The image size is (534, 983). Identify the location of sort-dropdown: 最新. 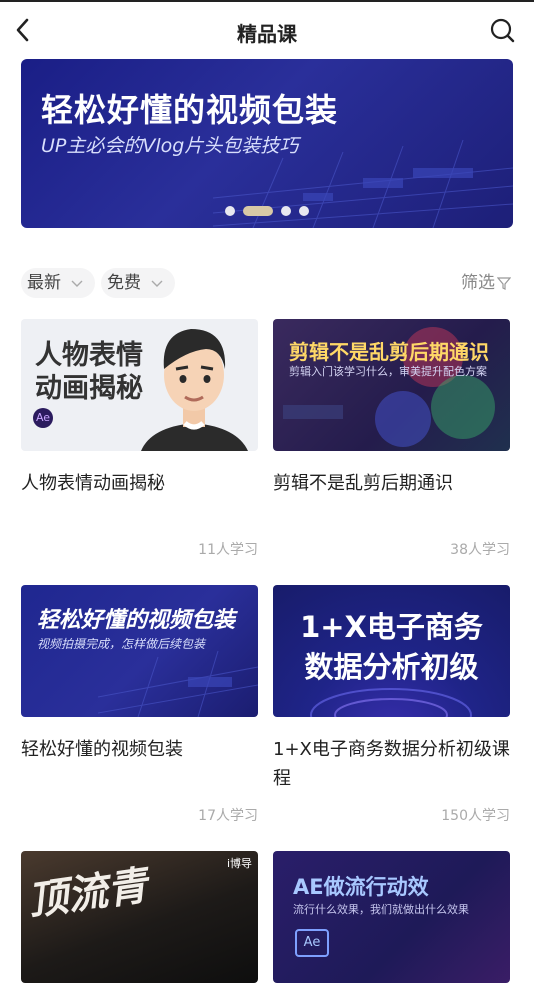
(58, 283).